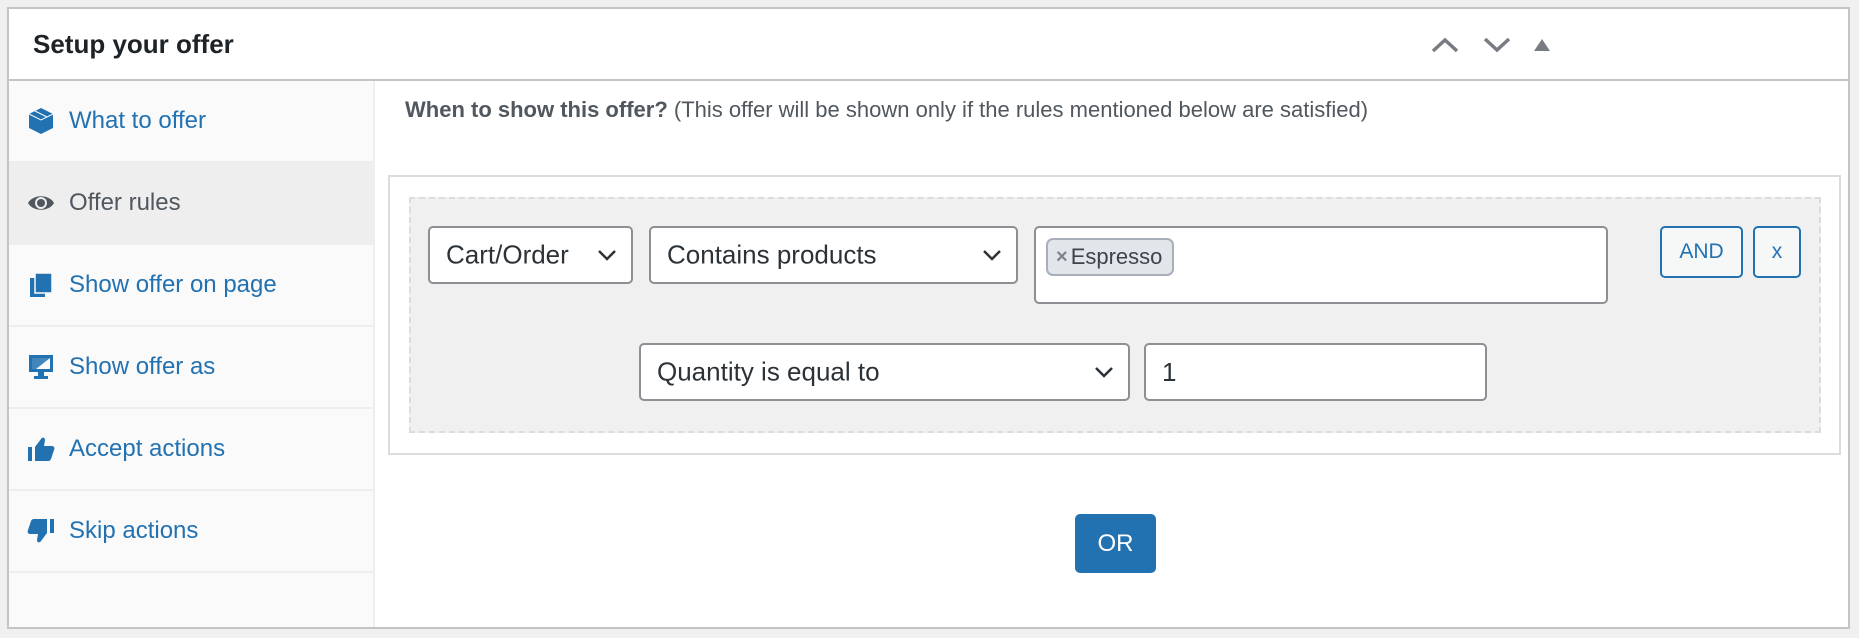 Image resolution: width=1859 pixels, height=638 pixels. I want to click on desktop-icon, so click(41, 367).